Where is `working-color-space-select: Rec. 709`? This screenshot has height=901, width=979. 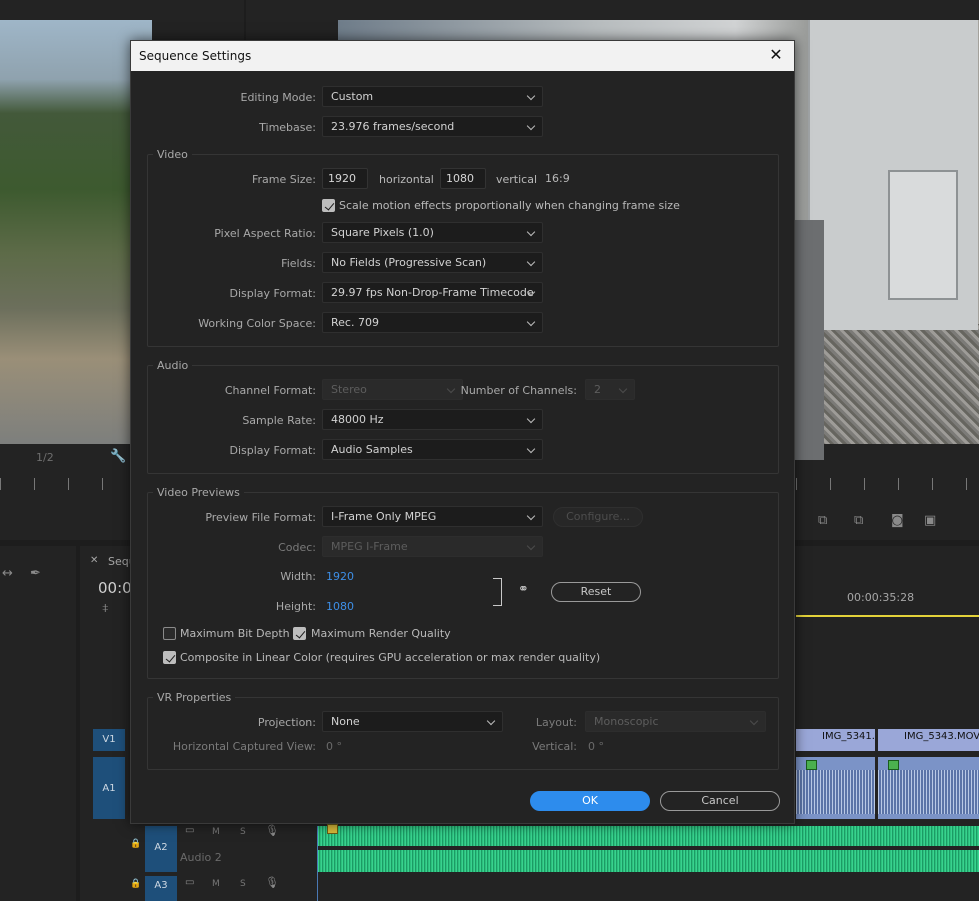 working-color-space-select: Rec. 709 is located at coordinates (432, 322).